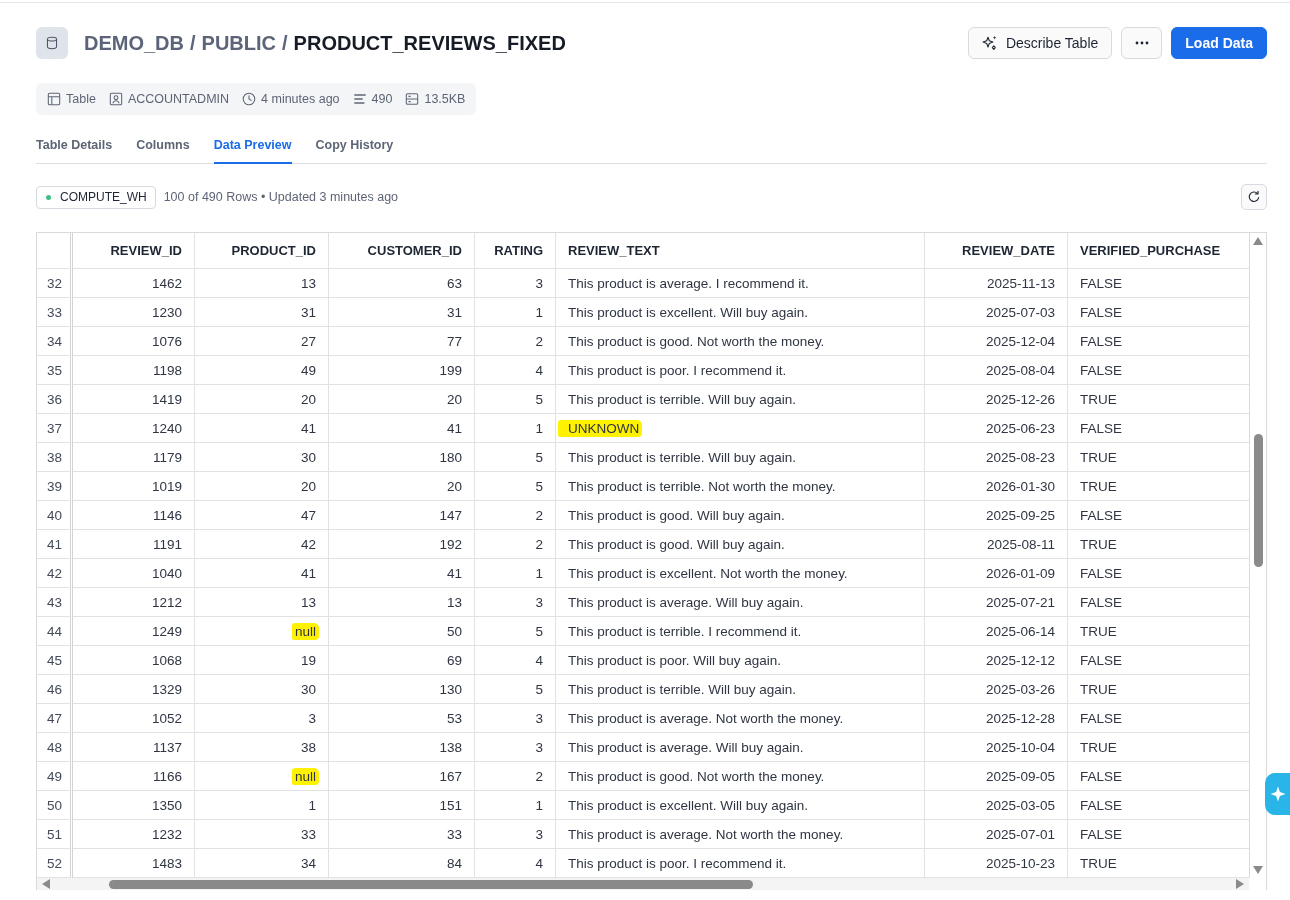 This screenshot has width=1290, height=900. Describe the element at coordinates (740, 486) in the screenshot. I see `table-cell: This product is terrible. Not worth the money.` at that location.